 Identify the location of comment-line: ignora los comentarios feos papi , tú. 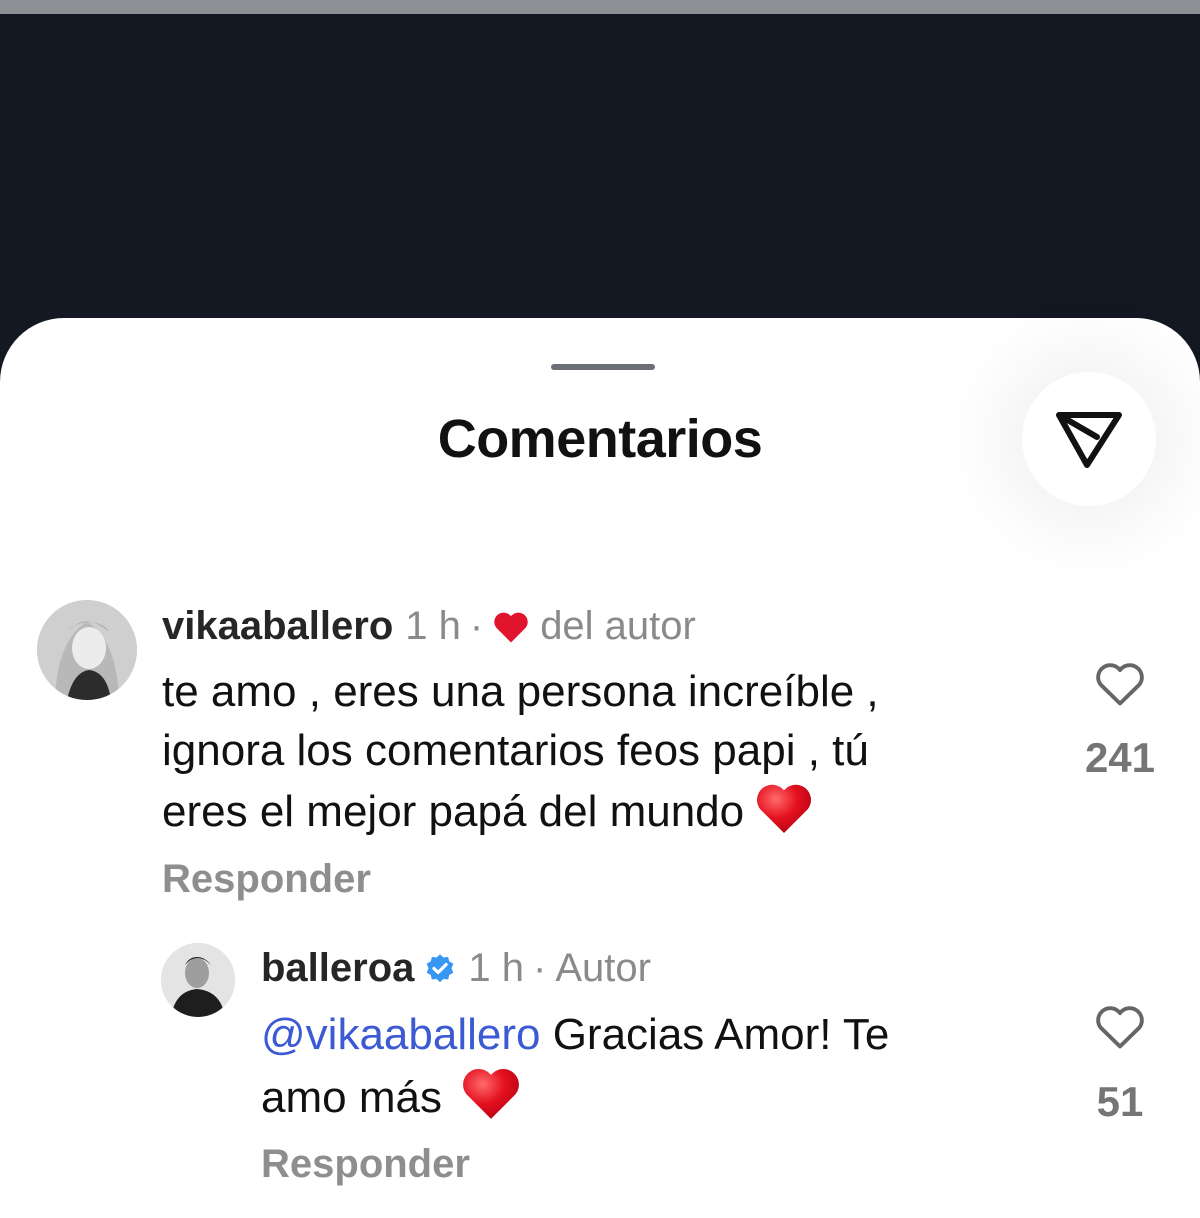
(515, 750).